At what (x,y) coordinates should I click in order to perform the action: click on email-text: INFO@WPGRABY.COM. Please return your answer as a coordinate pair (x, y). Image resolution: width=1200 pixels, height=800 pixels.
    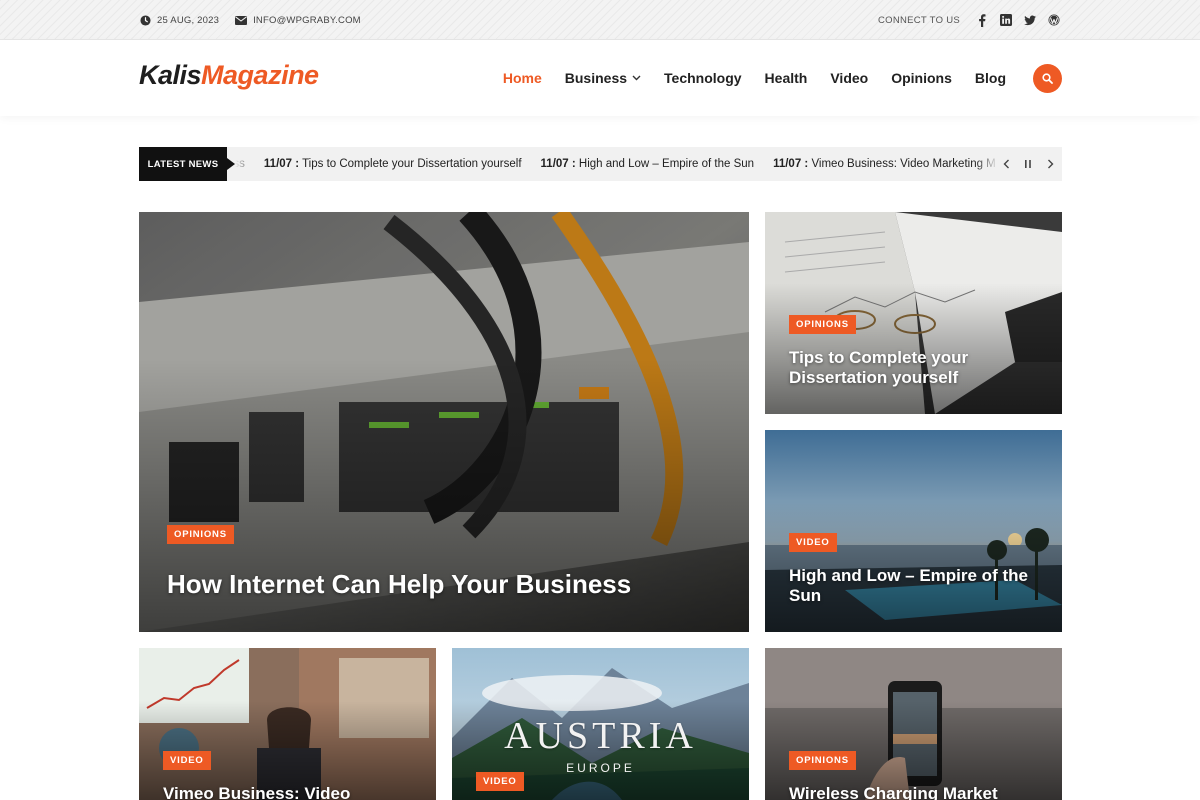
    Looking at the image, I should click on (307, 20).